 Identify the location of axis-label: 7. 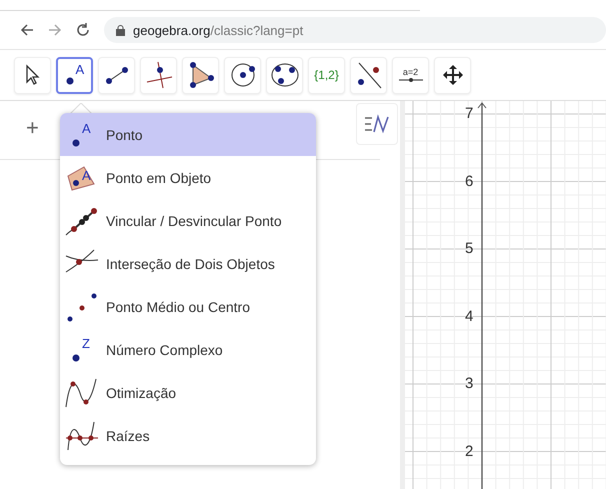
(469, 113).